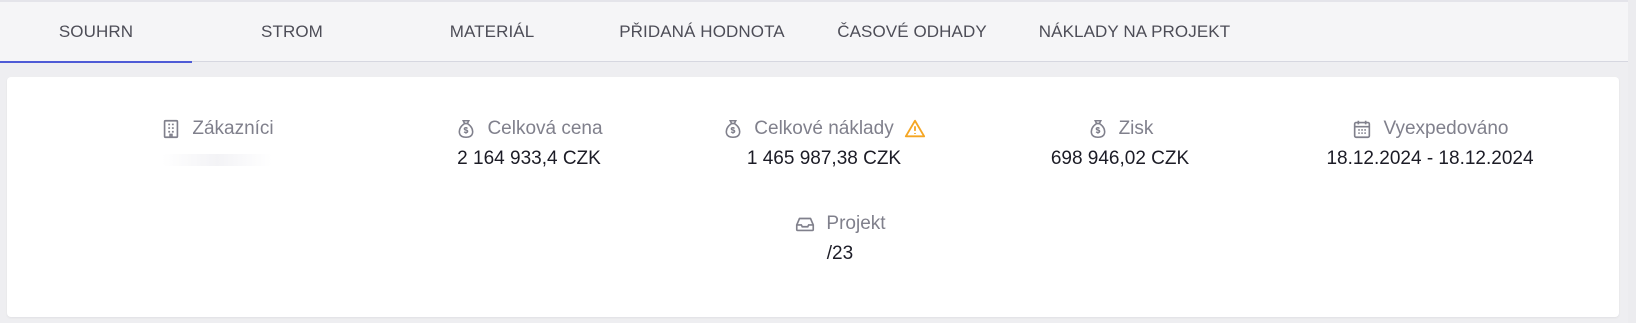 The image size is (1636, 323). Describe the element at coordinates (856, 223) in the screenshot. I see `project-label: Projekt` at that location.